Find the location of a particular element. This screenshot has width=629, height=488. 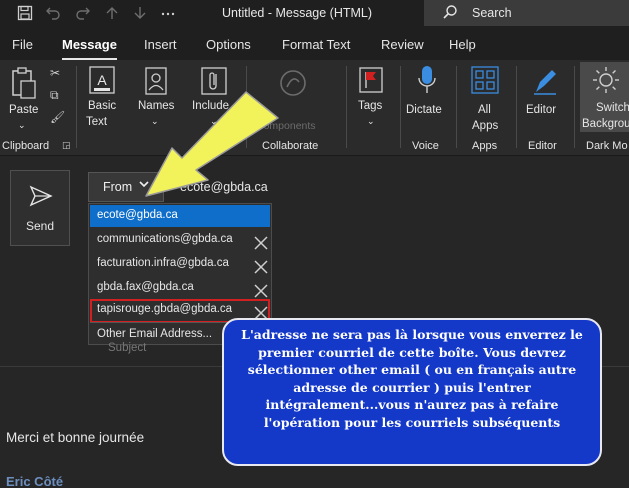

editor-label: Editor is located at coordinates (541, 110).